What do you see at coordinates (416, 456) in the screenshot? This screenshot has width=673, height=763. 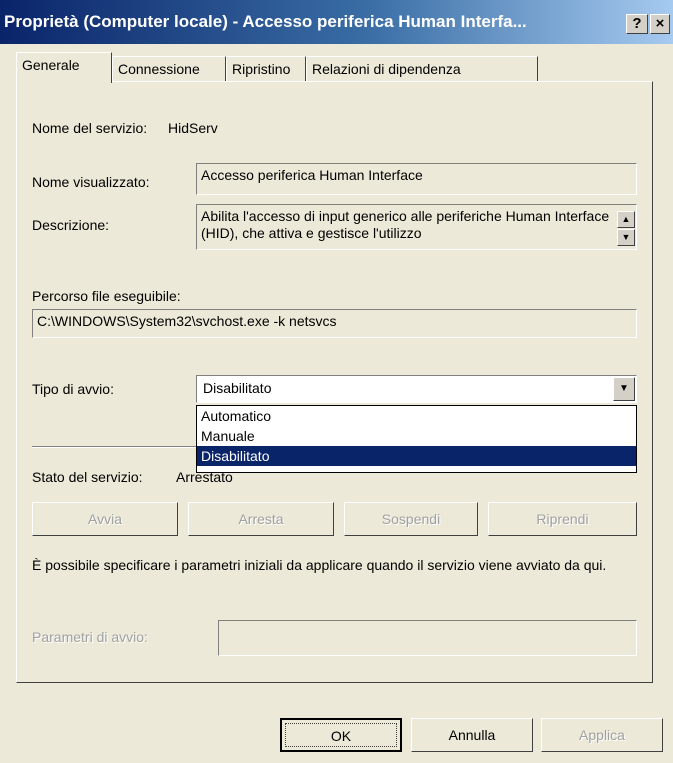 I see `option-disabilitato: Disabilitato` at bounding box center [416, 456].